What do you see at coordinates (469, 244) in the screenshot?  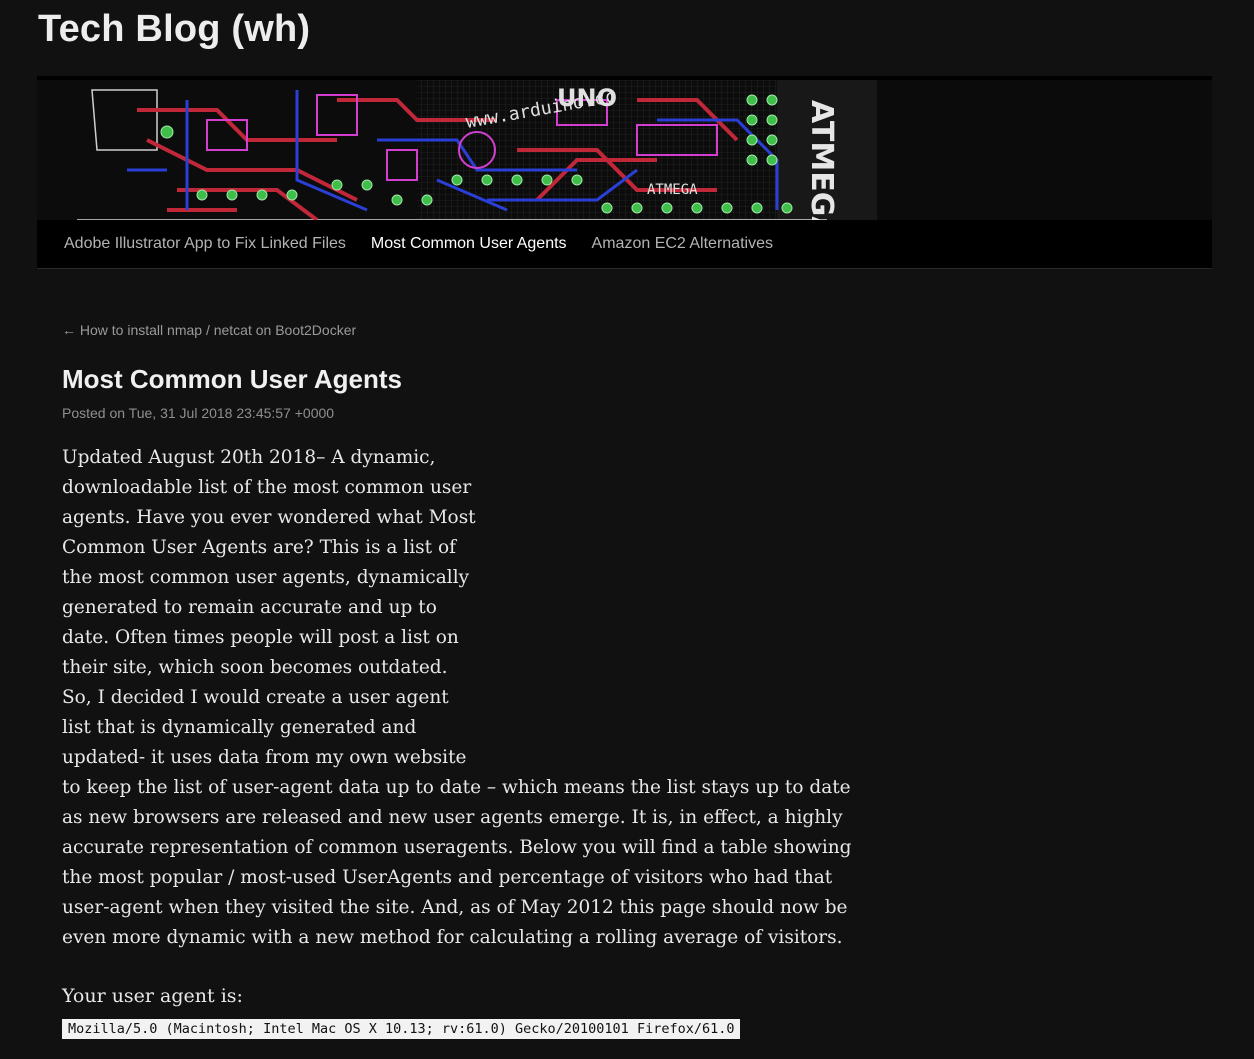 I see `nav-item-most-common-user-agents: Most Common User Agents` at bounding box center [469, 244].